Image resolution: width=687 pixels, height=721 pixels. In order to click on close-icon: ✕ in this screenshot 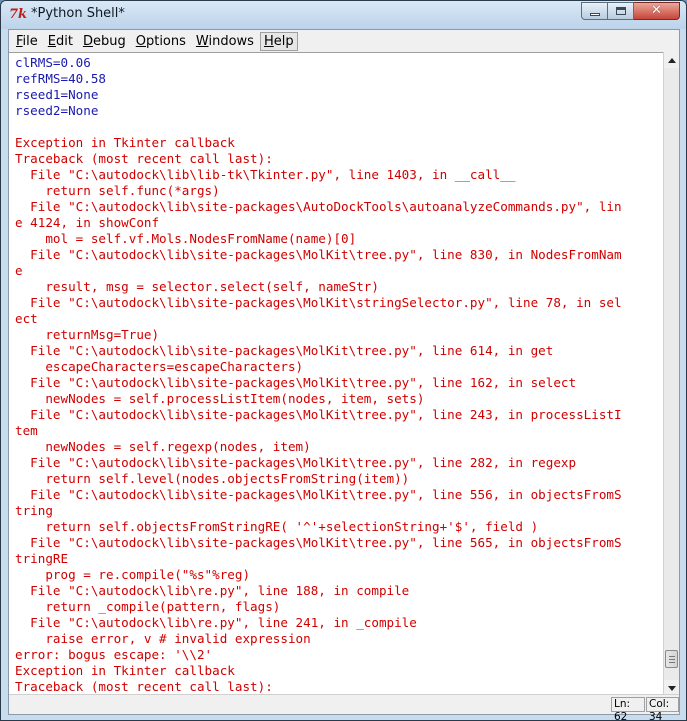, I will do `click(656, 10)`.